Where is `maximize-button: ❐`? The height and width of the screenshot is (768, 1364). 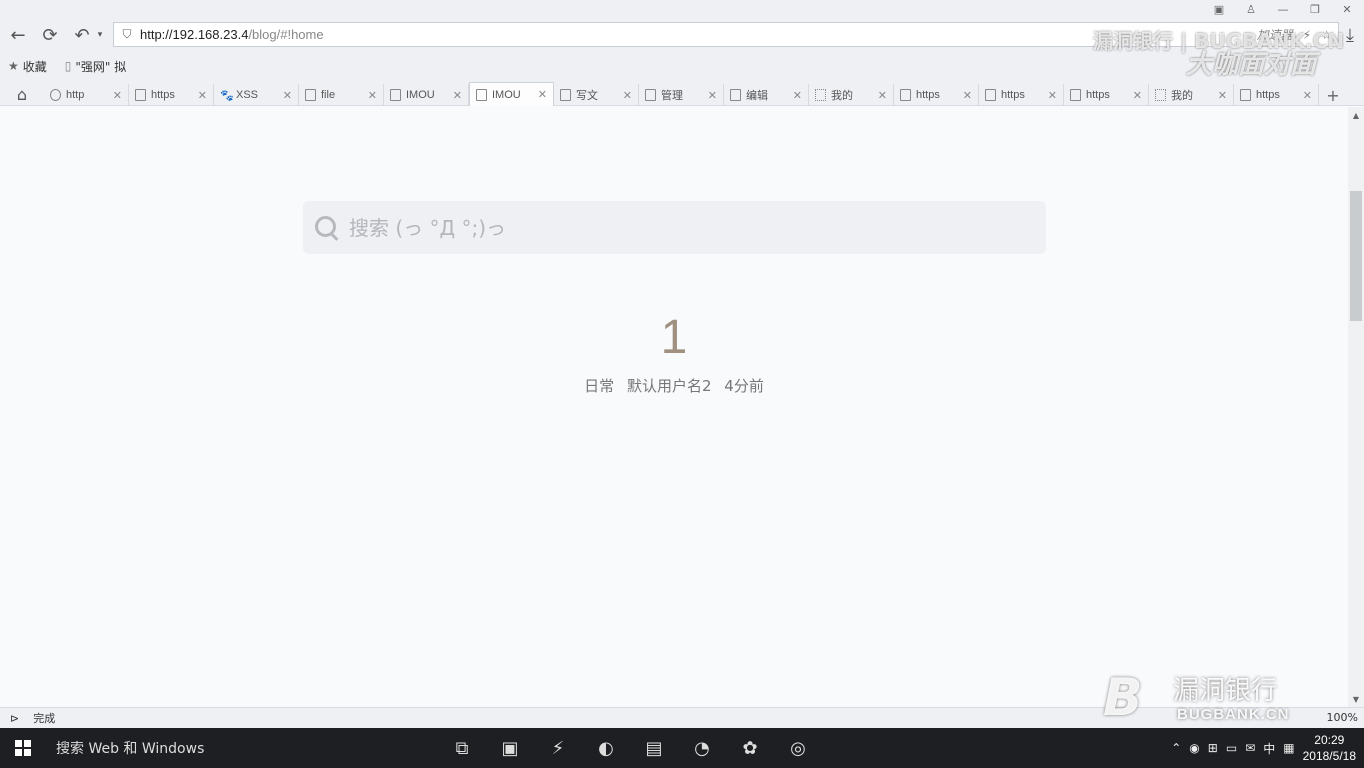 maximize-button: ❐ is located at coordinates (1315, 9).